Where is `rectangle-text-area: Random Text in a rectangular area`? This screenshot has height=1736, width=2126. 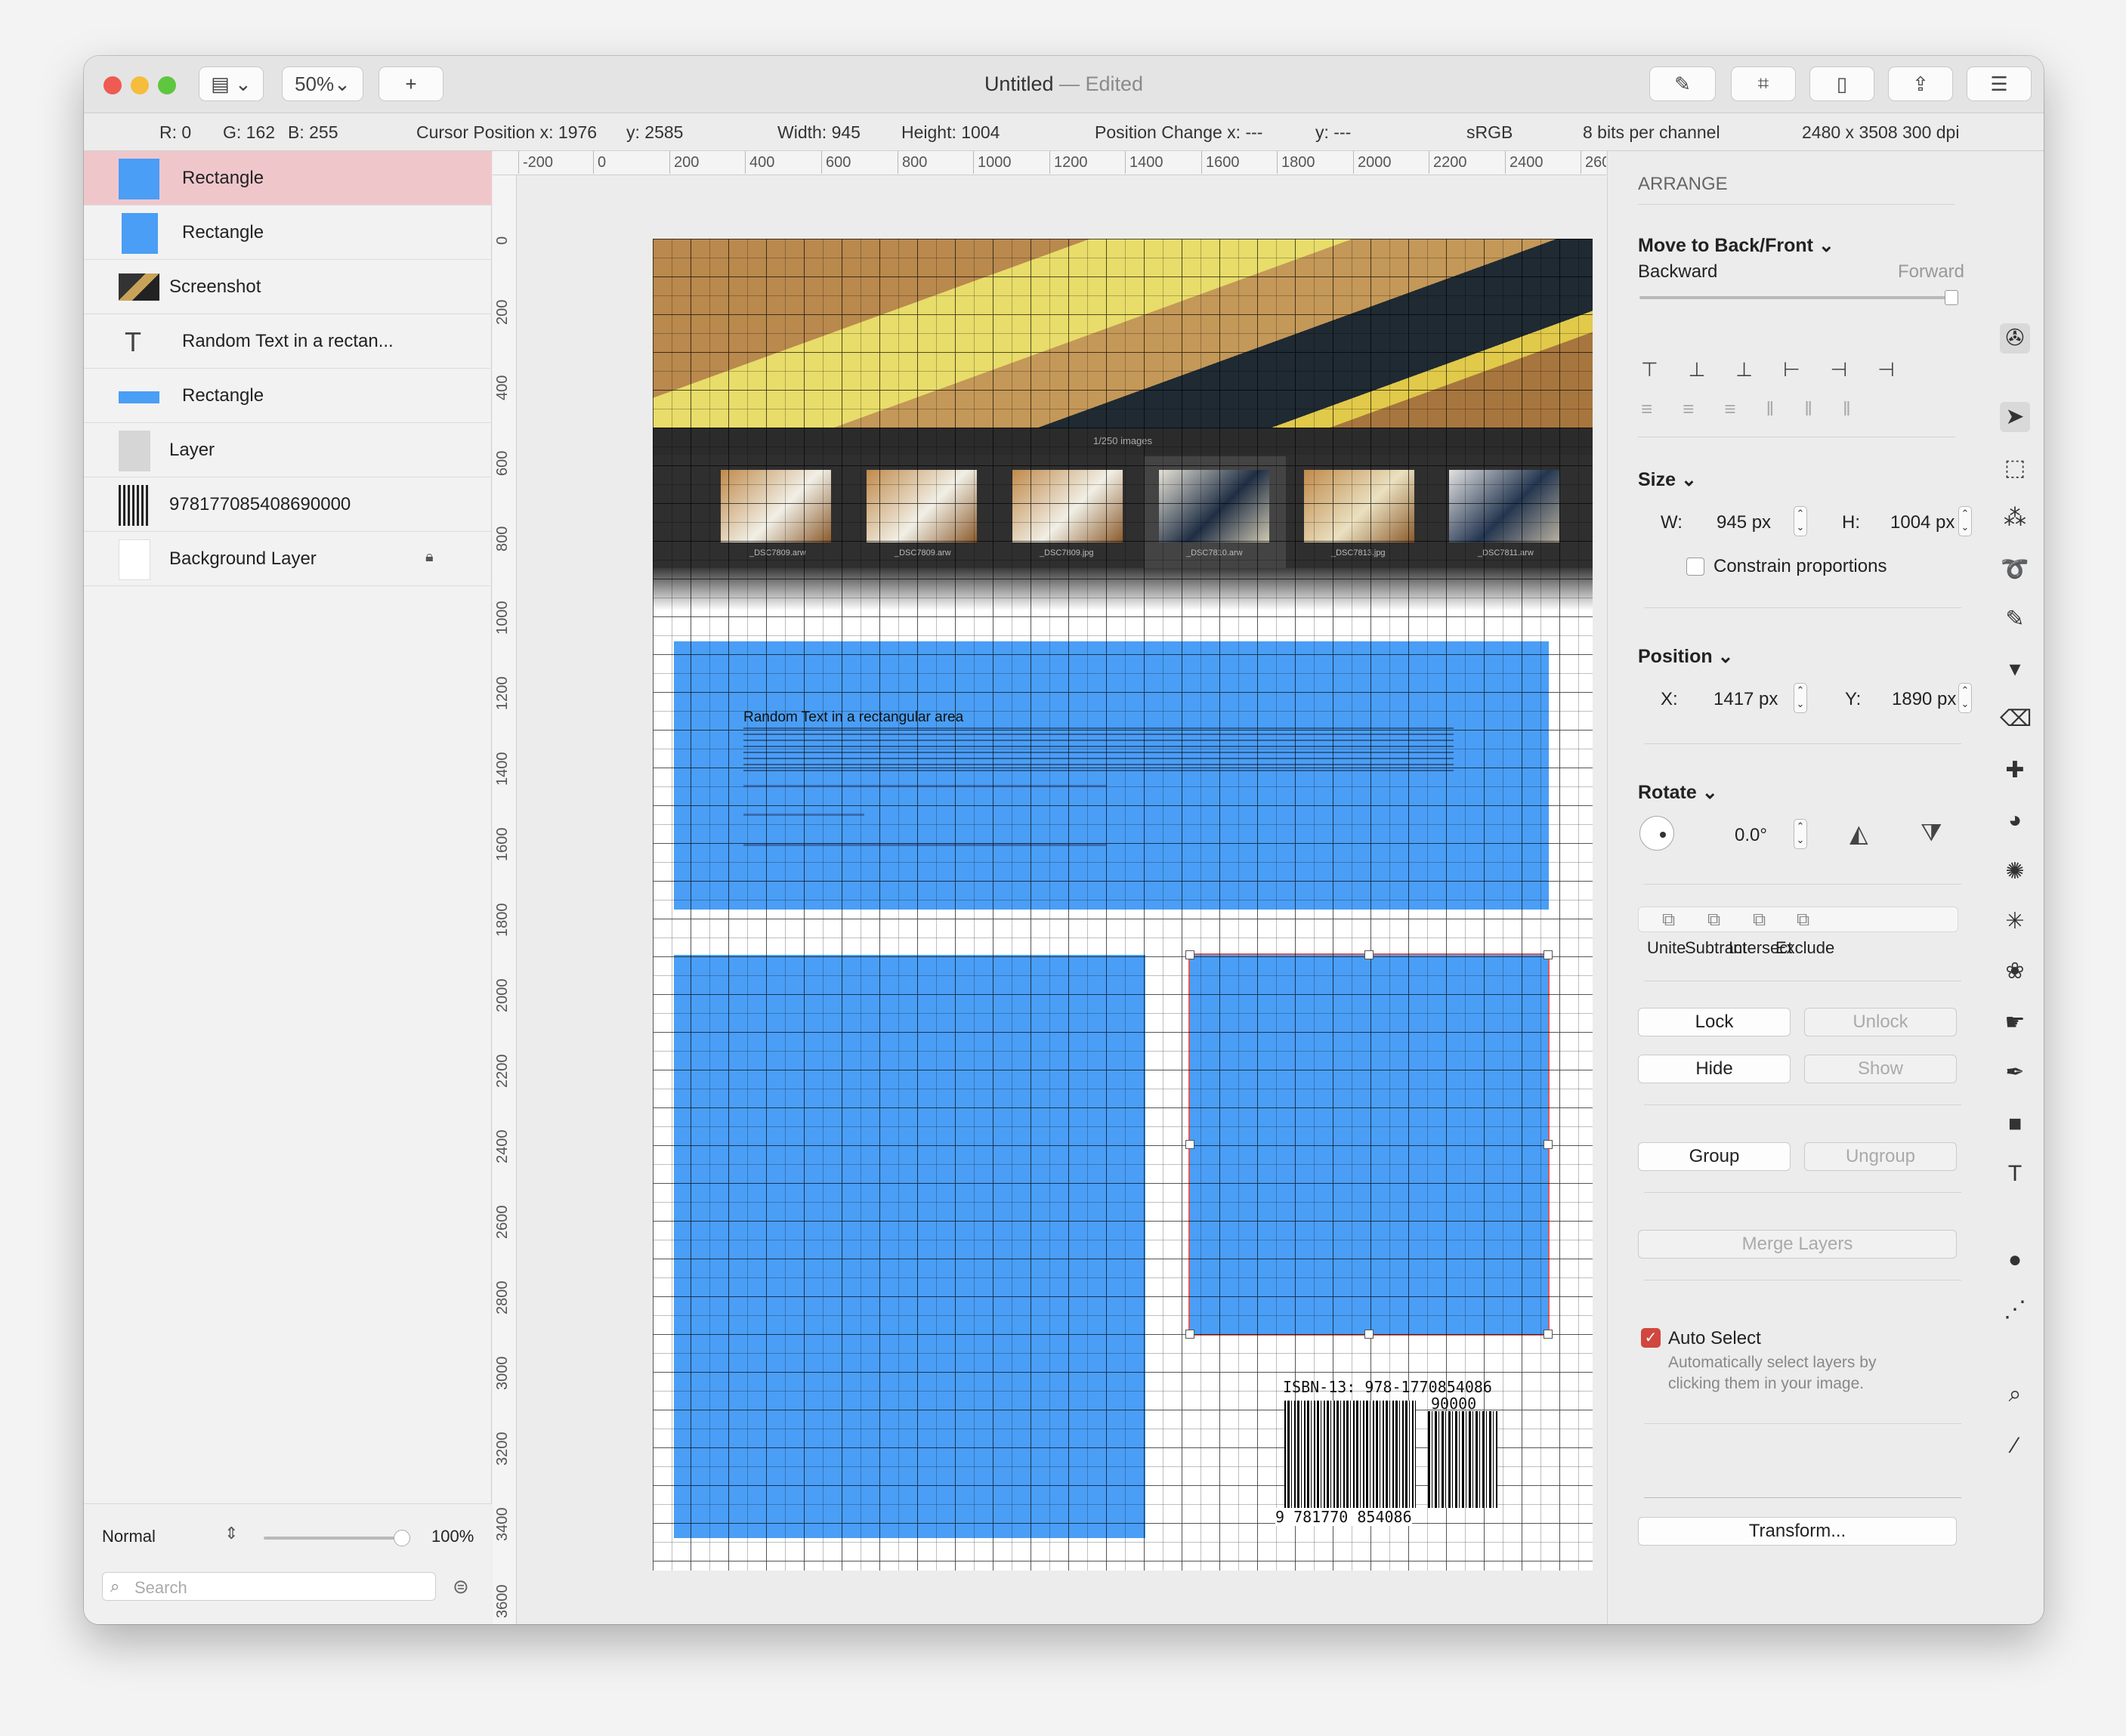 rectangle-text-area: Random Text in a rectangular area is located at coordinates (1111, 775).